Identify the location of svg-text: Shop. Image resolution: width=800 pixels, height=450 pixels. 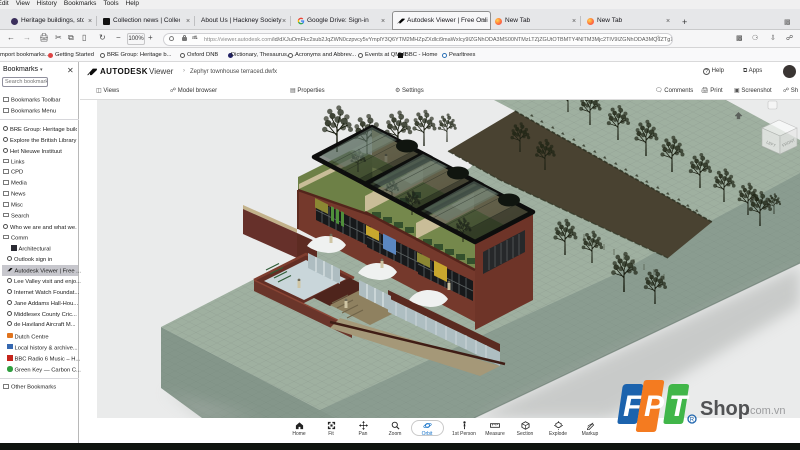
(725, 409).